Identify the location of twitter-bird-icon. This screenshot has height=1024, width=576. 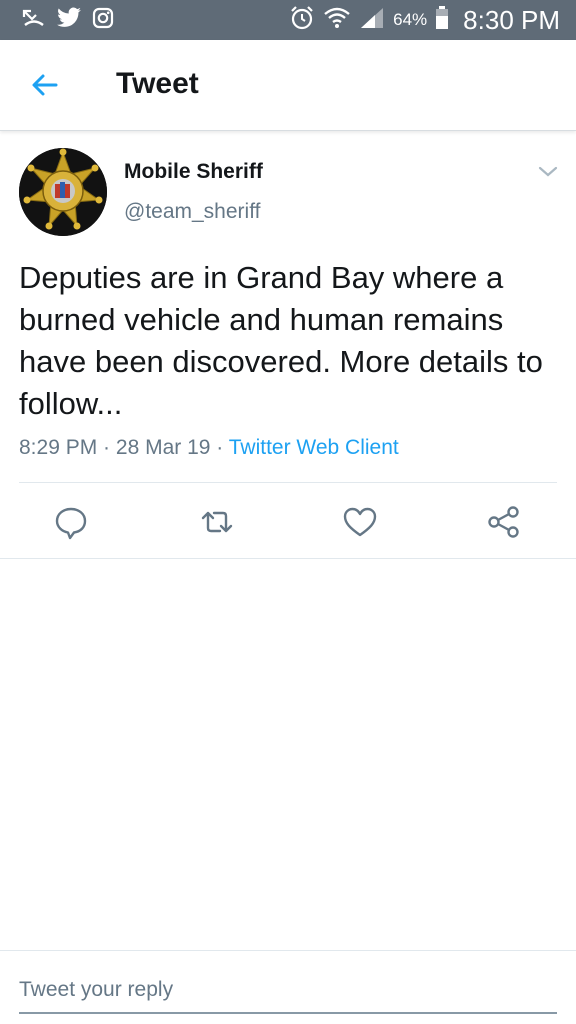
(69, 20).